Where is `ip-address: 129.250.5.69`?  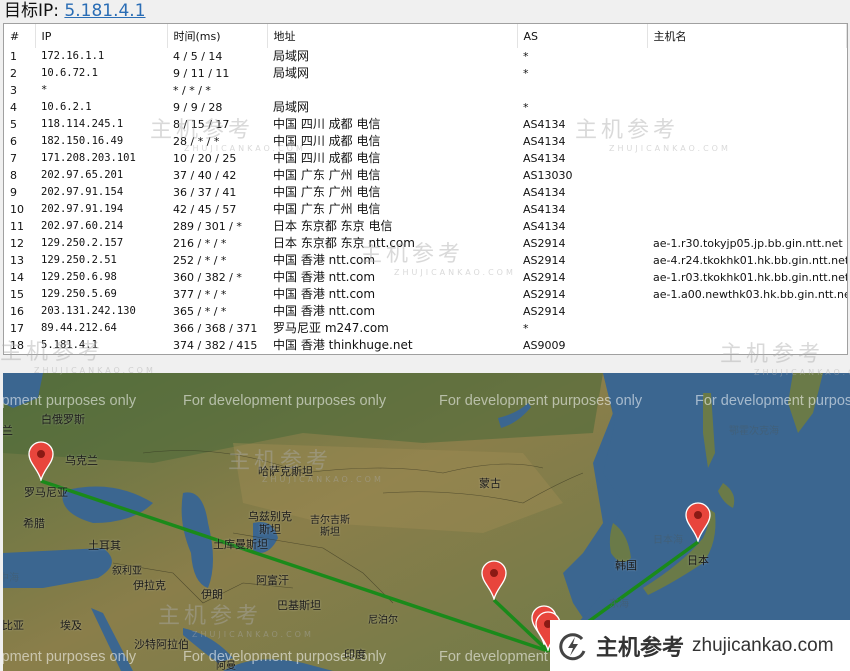 ip-address: 129.250.5.69 is located at coordinates (79, 294).